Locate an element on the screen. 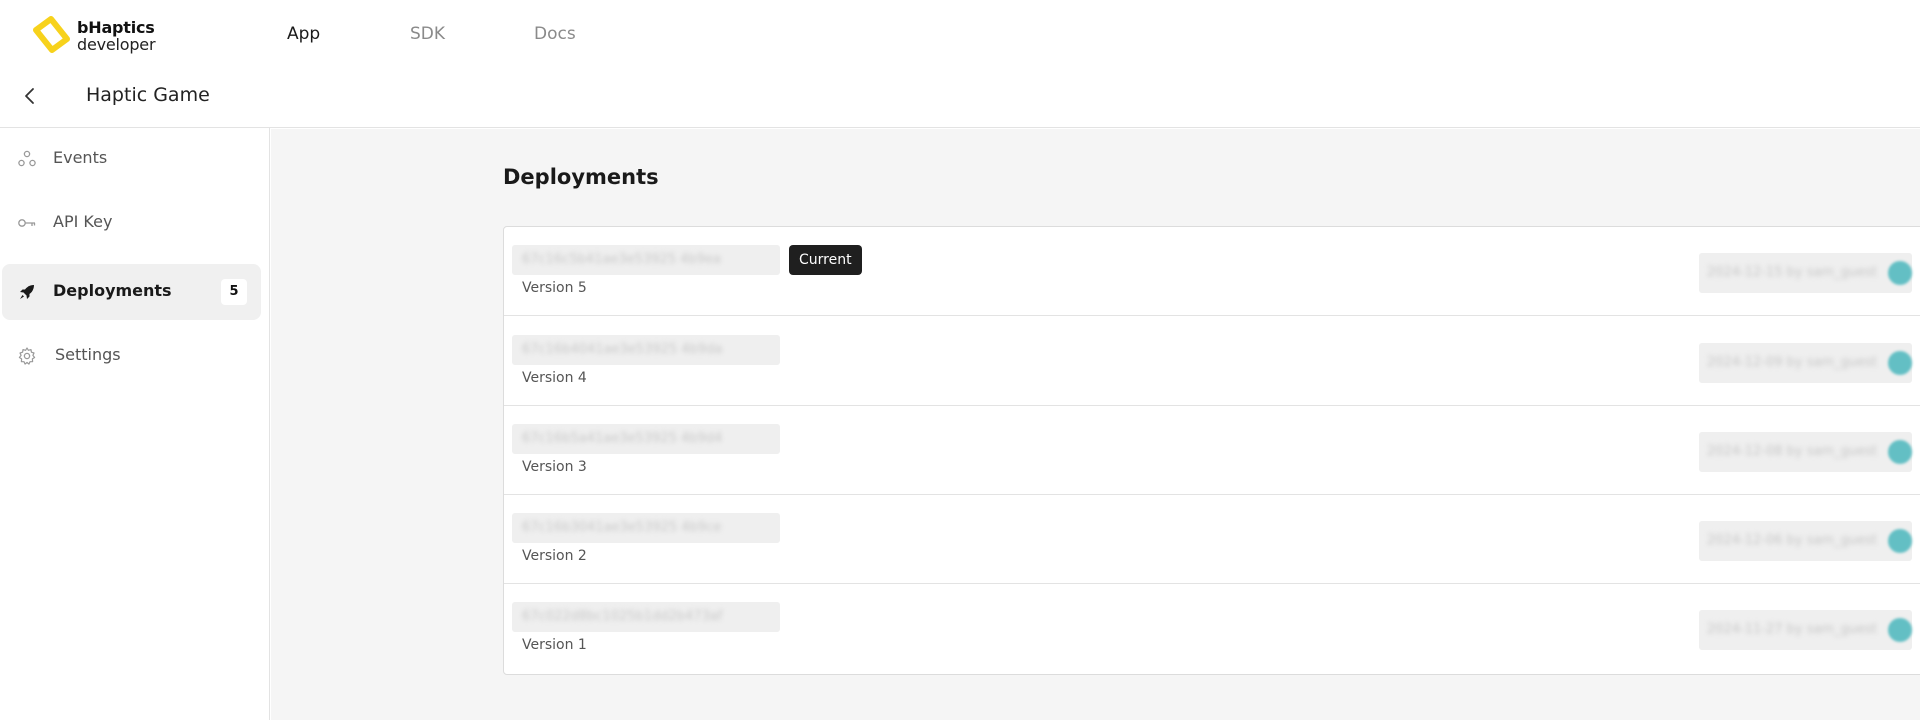  sidebar: Events API Key Deployments 5 Settings is located at coordinates (135, 424).